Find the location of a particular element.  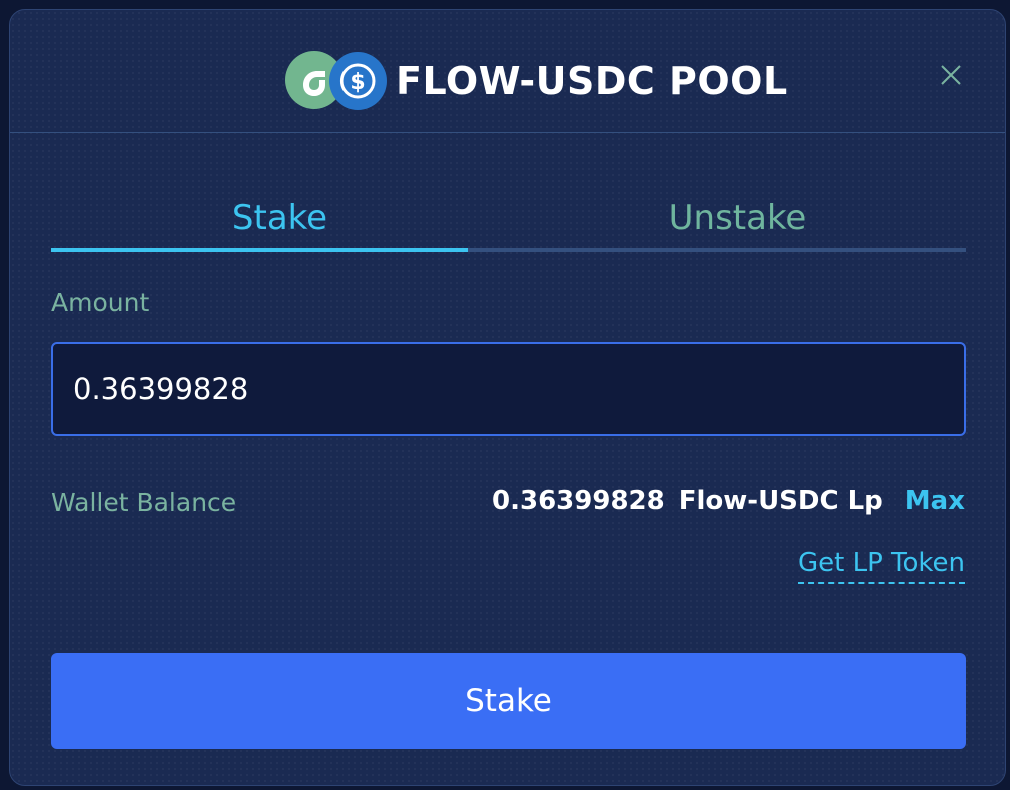

close-icon is located at coordinates (951, 75).